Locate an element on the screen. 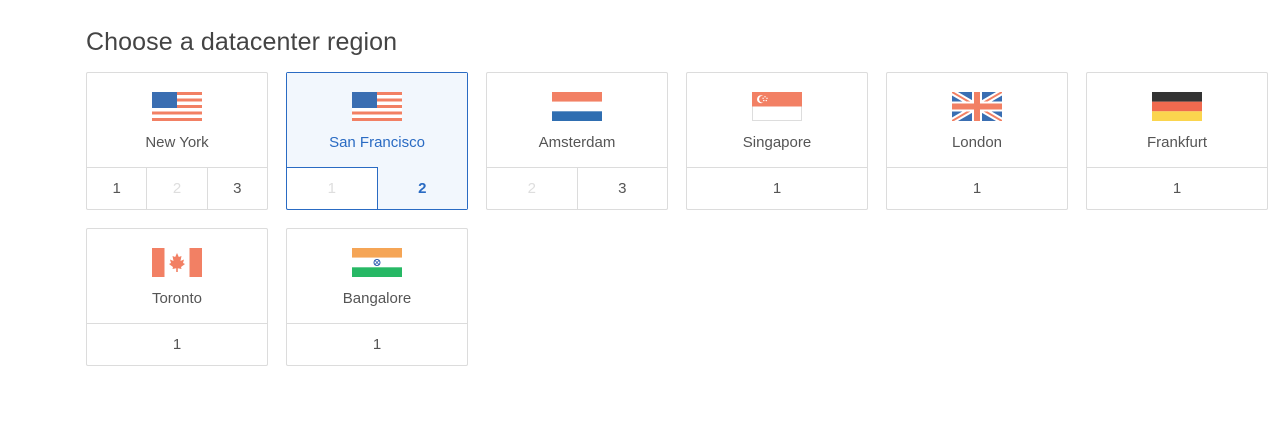  region-card-header: New York is located at coordinates (177, 120).